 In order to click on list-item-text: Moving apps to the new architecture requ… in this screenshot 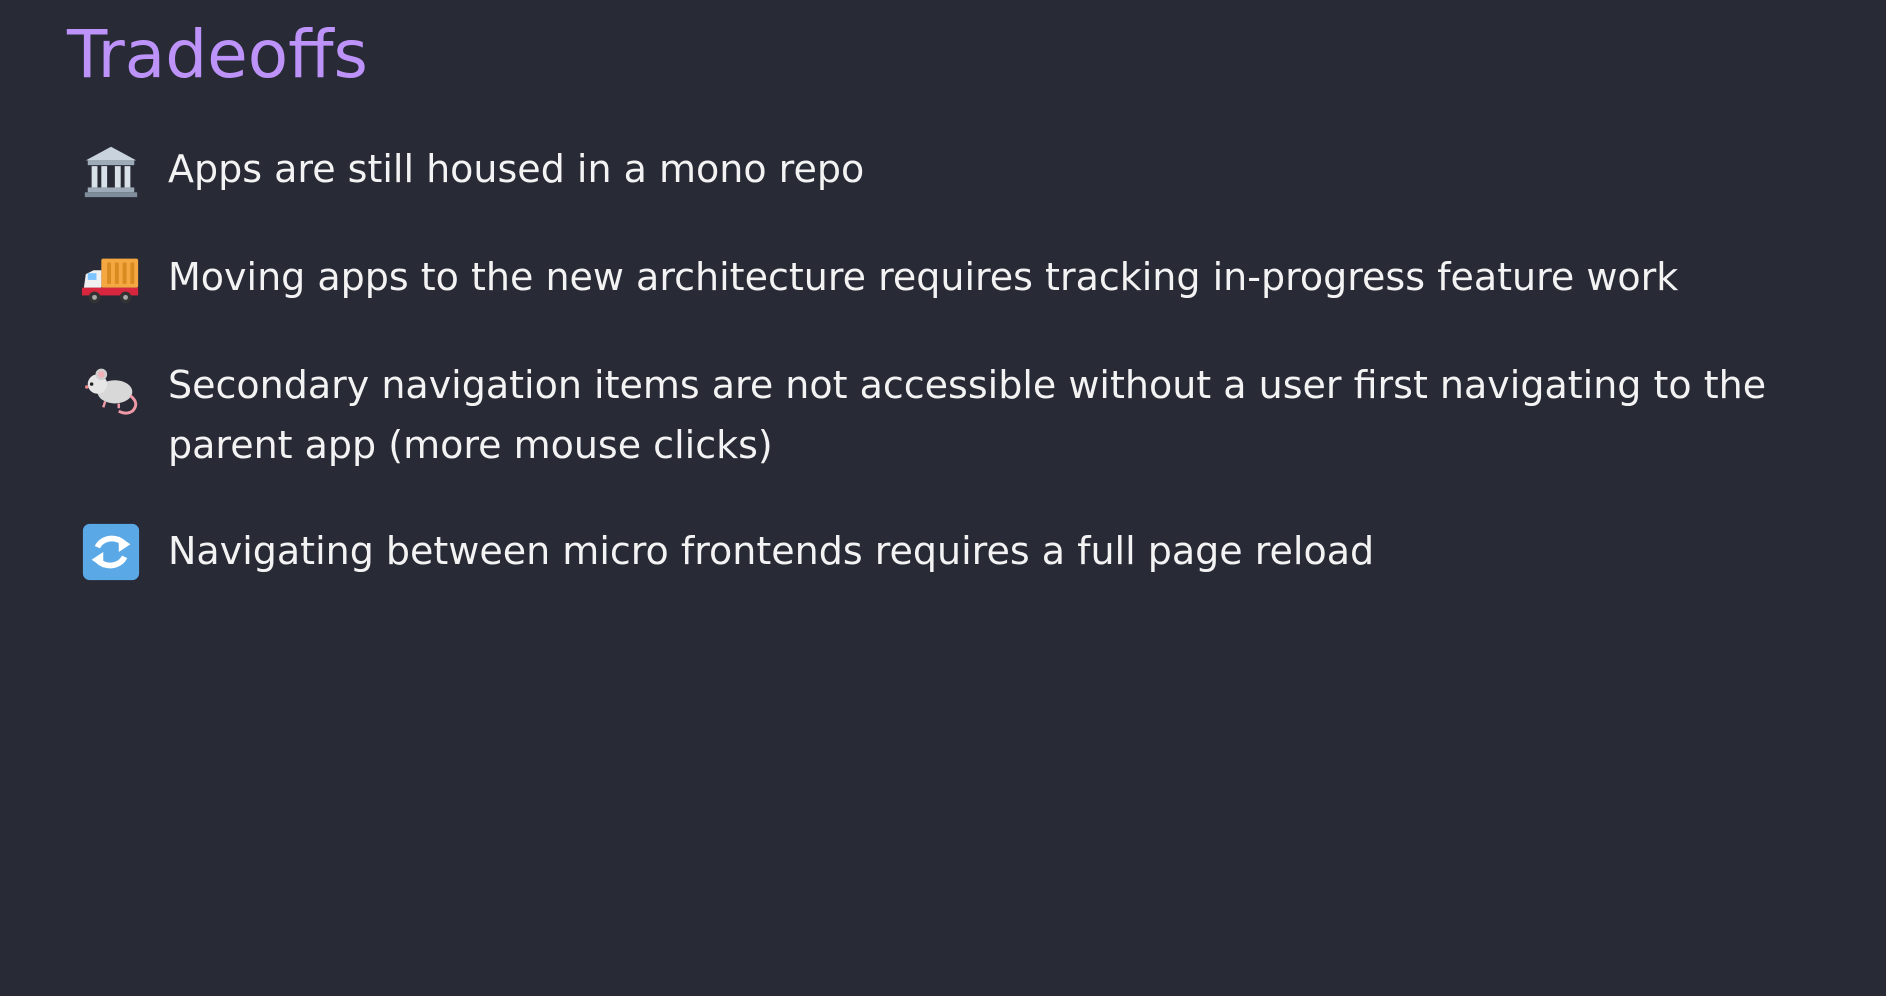, I will do `click(923, 277)`.